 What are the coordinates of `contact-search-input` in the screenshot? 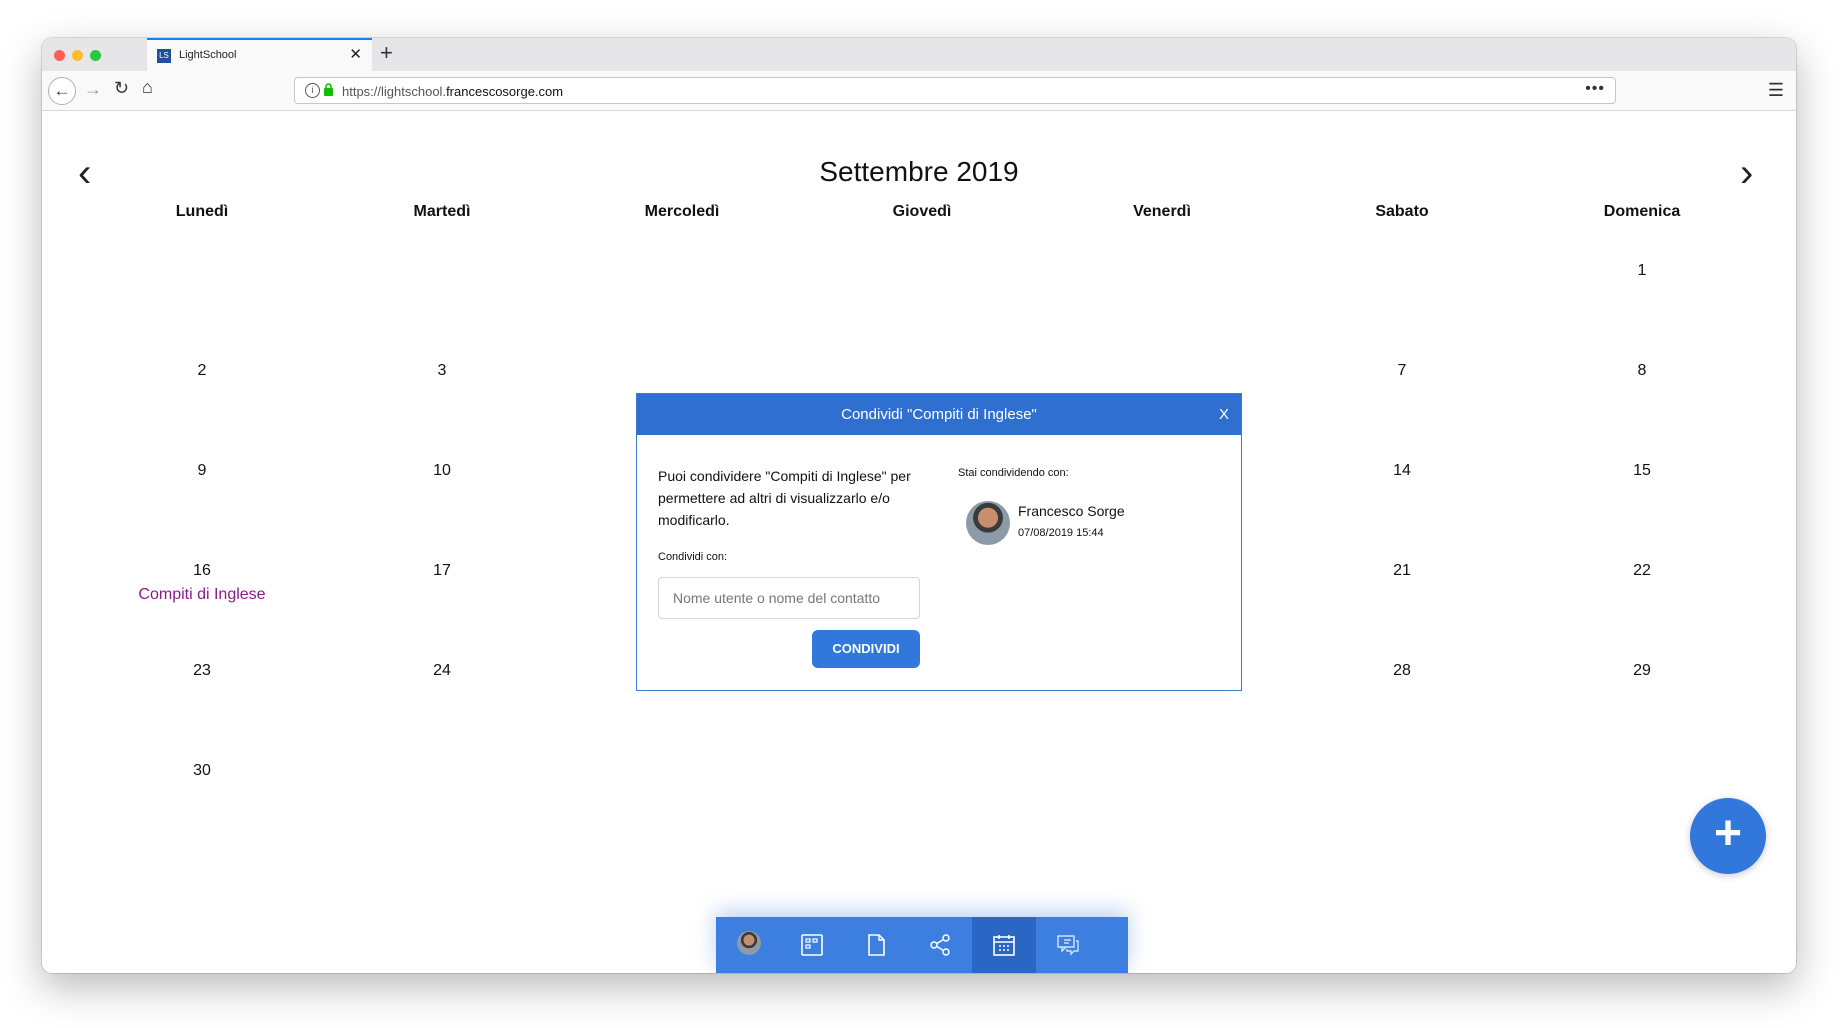 It's located at (789, 598).